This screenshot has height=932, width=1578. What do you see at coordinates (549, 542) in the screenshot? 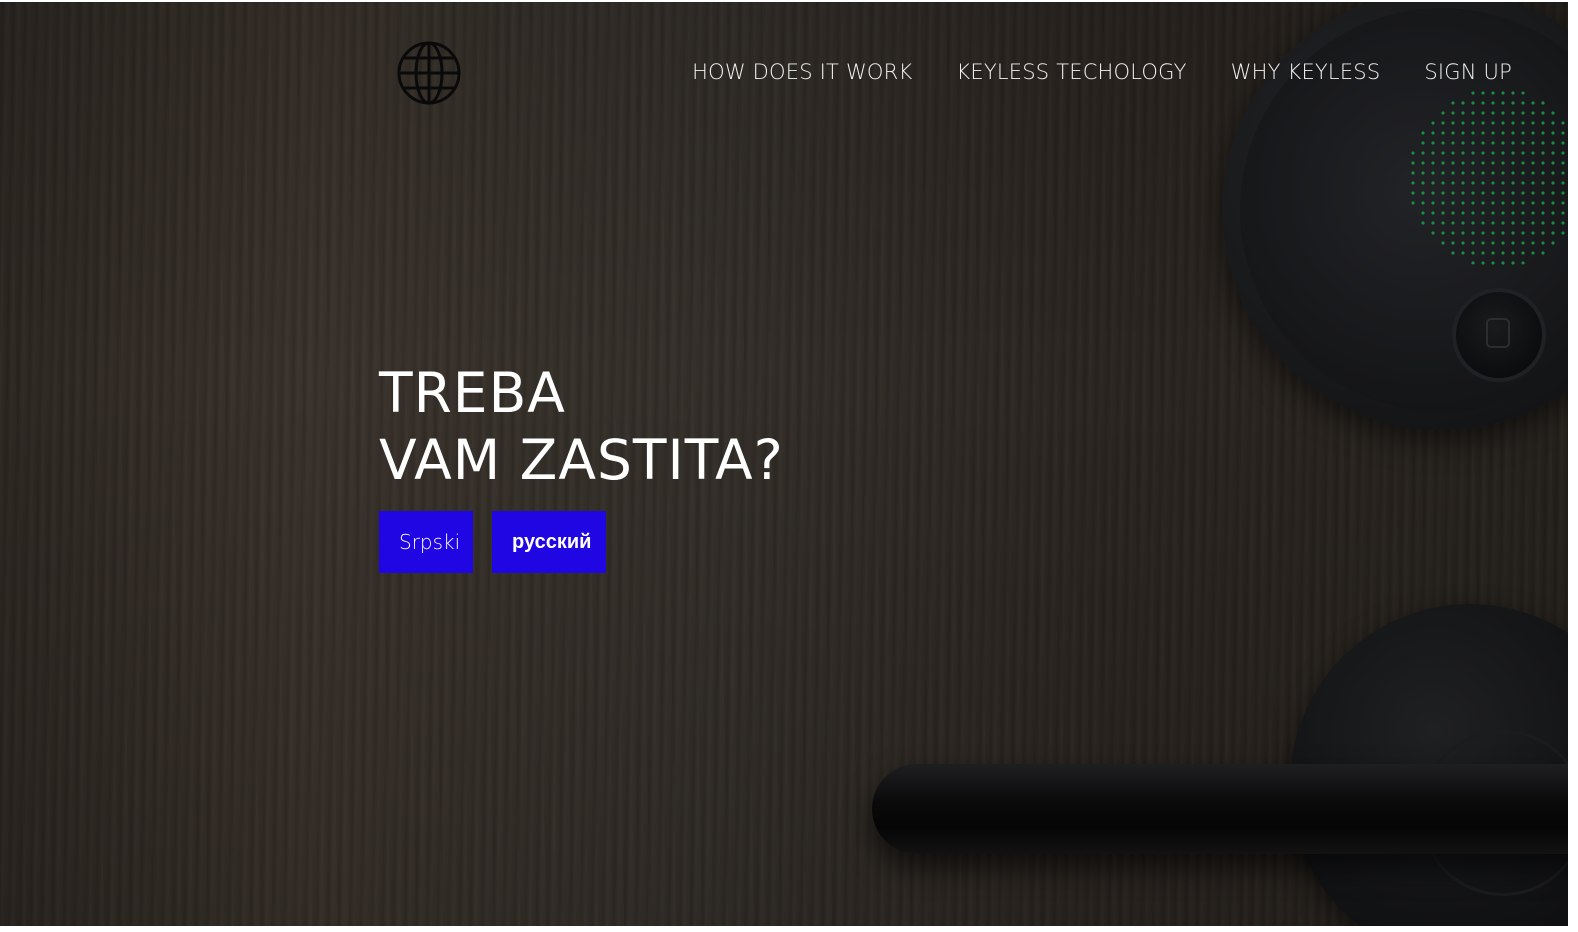
I see `russian-language-button: русский` at bounding box center [549, 542].